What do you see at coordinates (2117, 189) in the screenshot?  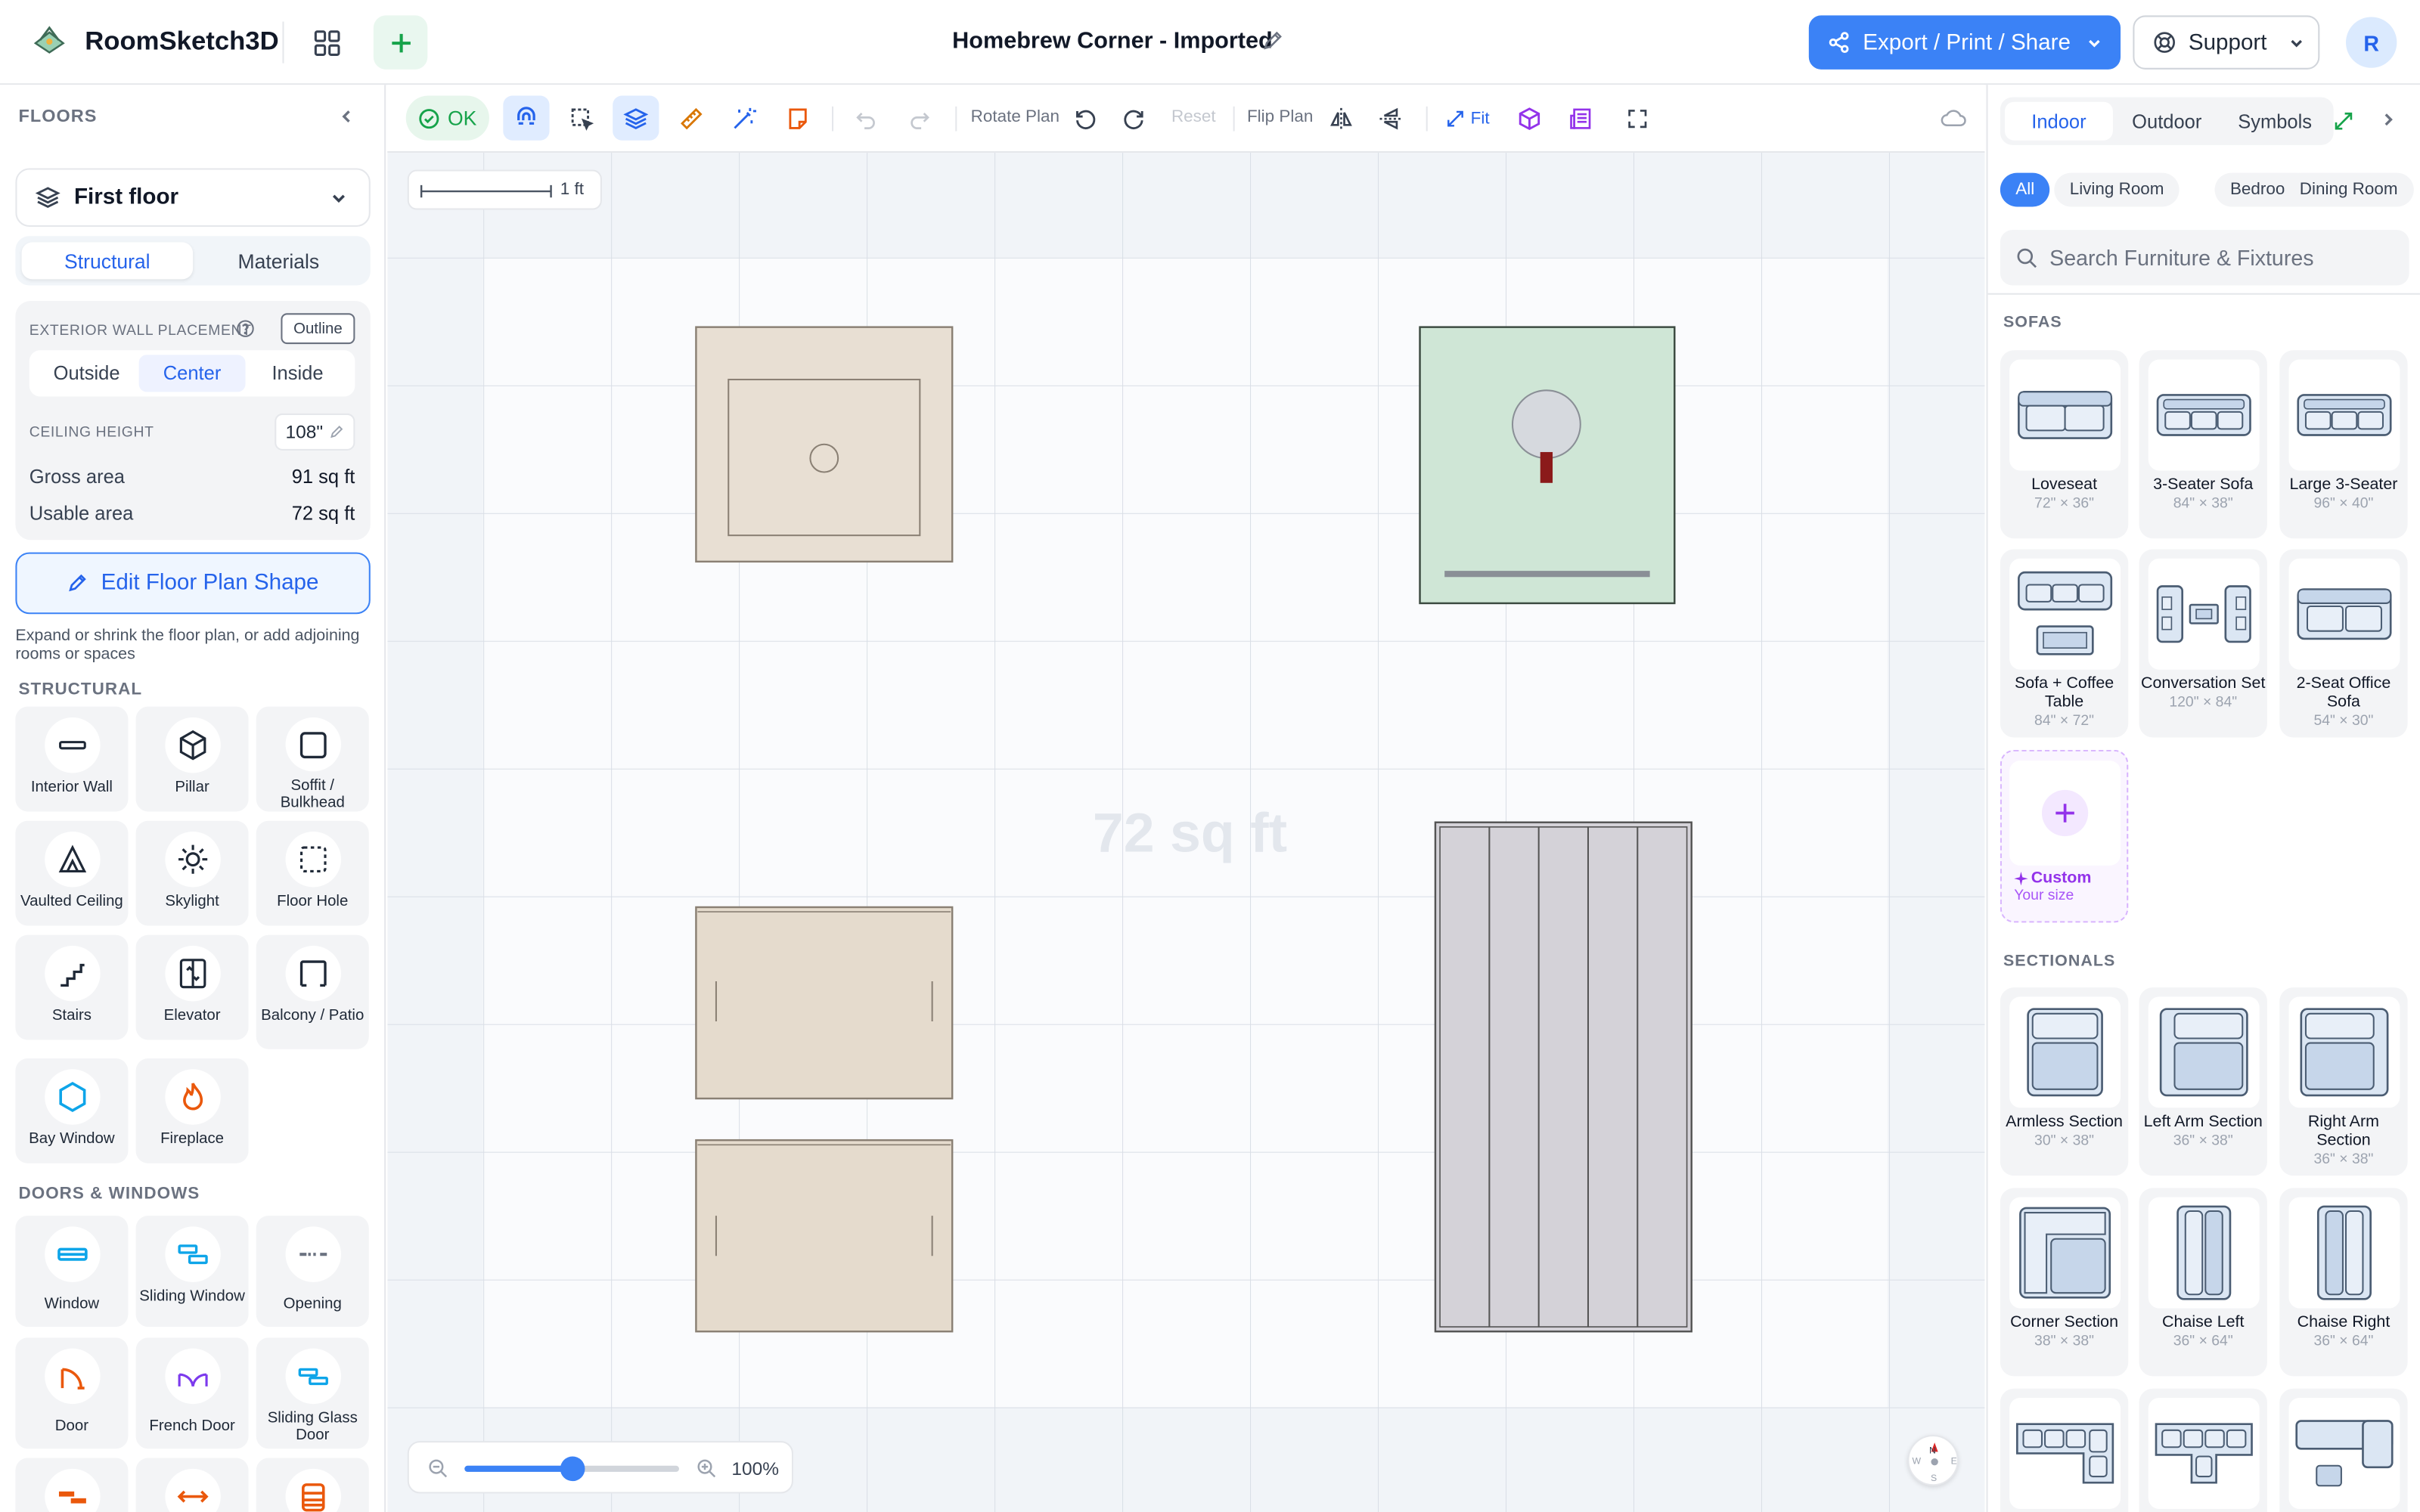 I see `chip-living-room: Living Room` at bounding box center [2117, 189].